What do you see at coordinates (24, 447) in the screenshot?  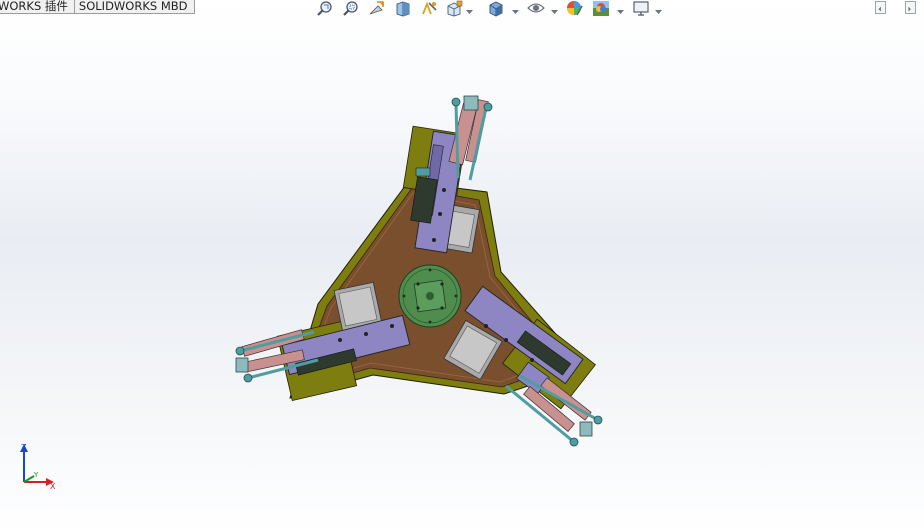 I see `triad-z-label: Z` at bounding box center [24, 447].